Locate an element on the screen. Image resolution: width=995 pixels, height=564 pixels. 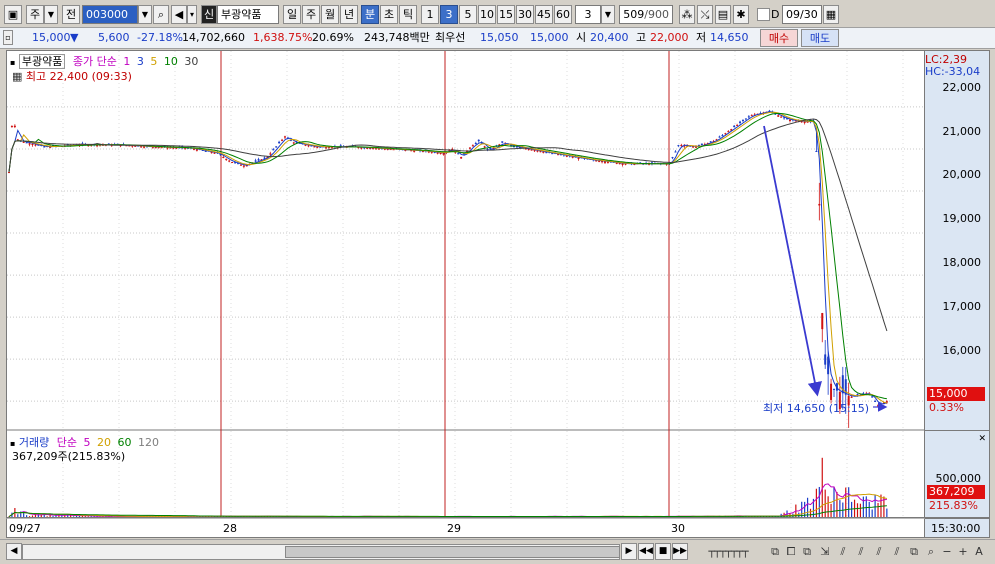
date-checkbox-label: D is located at coordinates (775, 14).